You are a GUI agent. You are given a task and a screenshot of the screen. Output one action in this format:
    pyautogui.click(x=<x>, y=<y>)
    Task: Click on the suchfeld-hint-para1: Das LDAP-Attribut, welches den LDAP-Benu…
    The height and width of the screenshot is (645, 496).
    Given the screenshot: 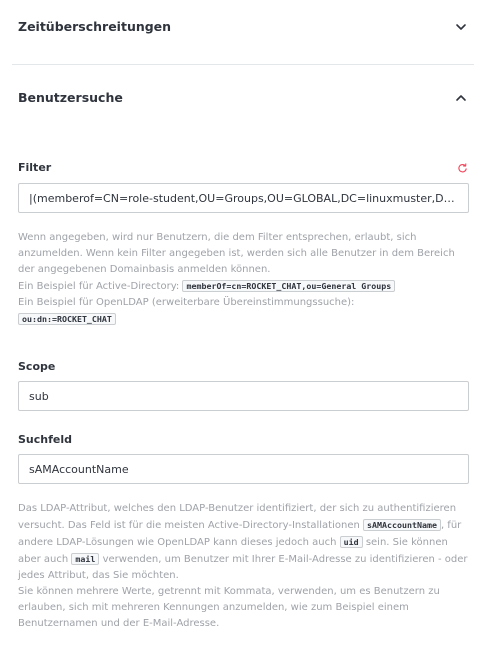 What is the action you would take?
    pyautogui.click(x=244, y=542)
    